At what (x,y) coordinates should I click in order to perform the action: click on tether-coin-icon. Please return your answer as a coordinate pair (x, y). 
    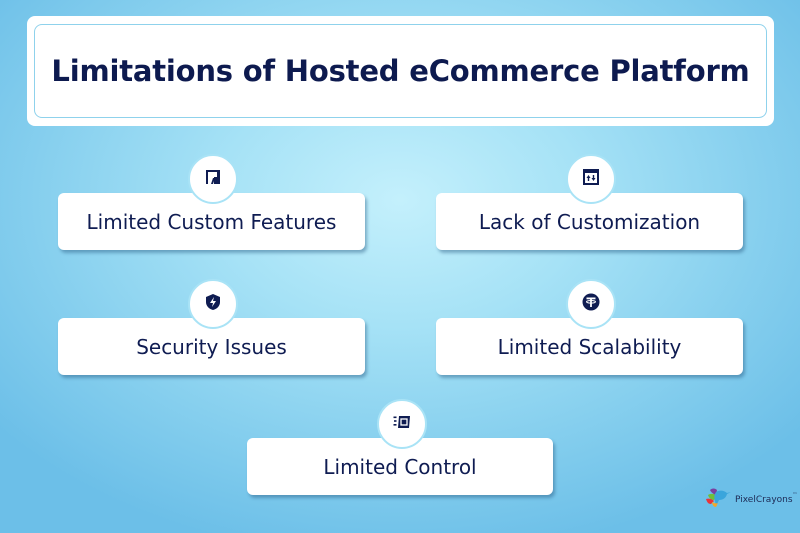
    Looking at the image, I should click on (591, 304).